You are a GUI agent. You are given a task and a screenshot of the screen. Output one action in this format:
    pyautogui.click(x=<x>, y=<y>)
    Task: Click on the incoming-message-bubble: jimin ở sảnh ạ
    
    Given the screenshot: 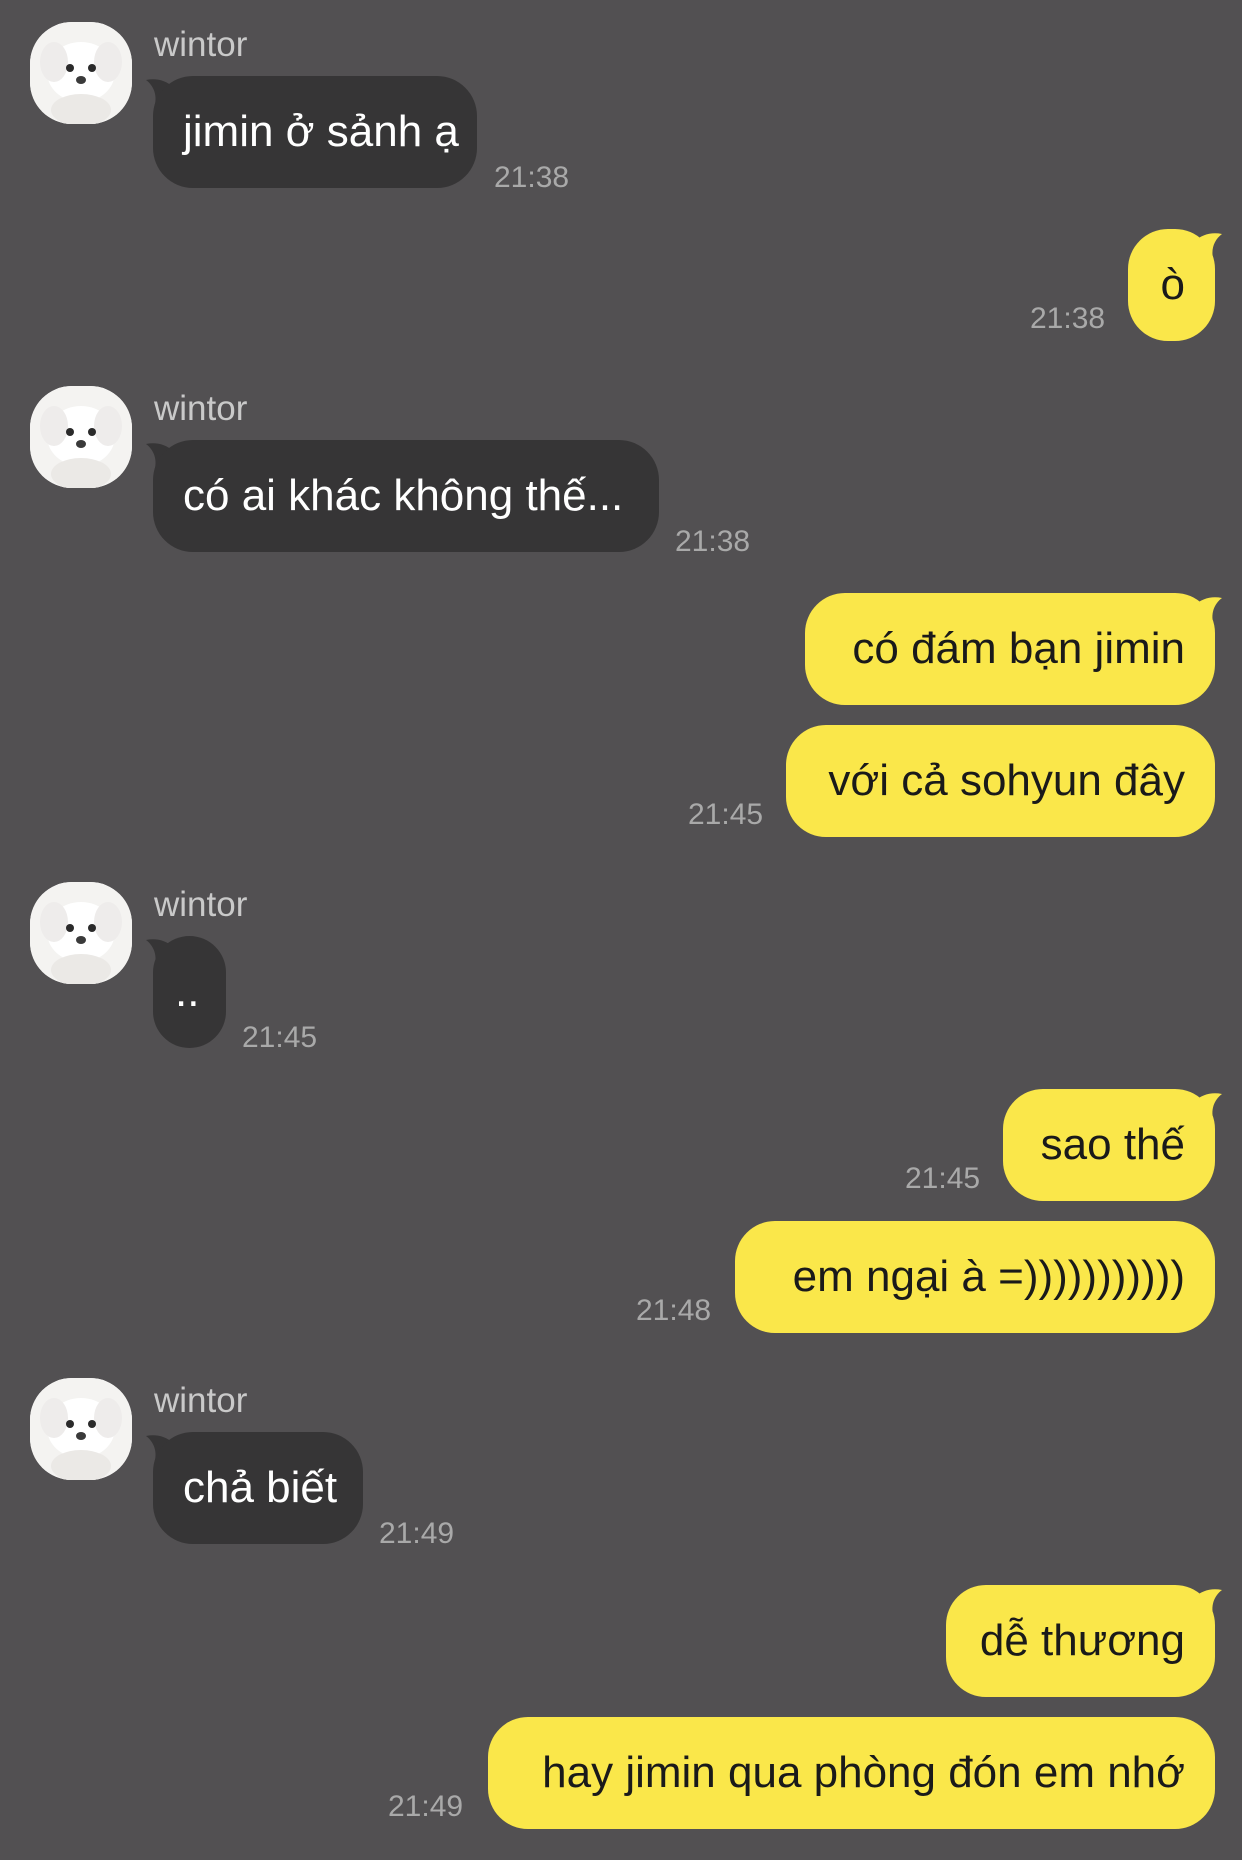 What is the action you would take?
    pyautogui.click(x=315, y=132)
    